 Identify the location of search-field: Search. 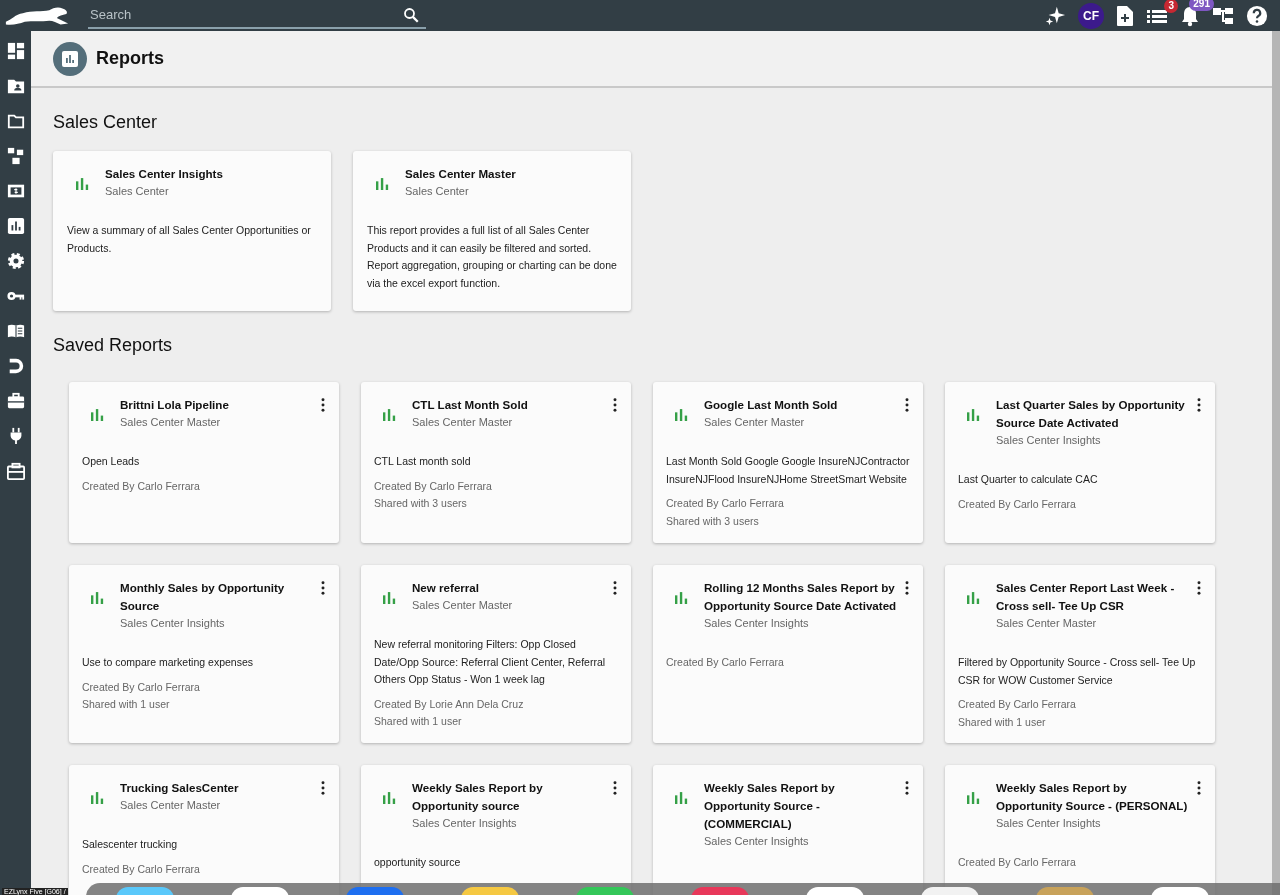
(257, 15).